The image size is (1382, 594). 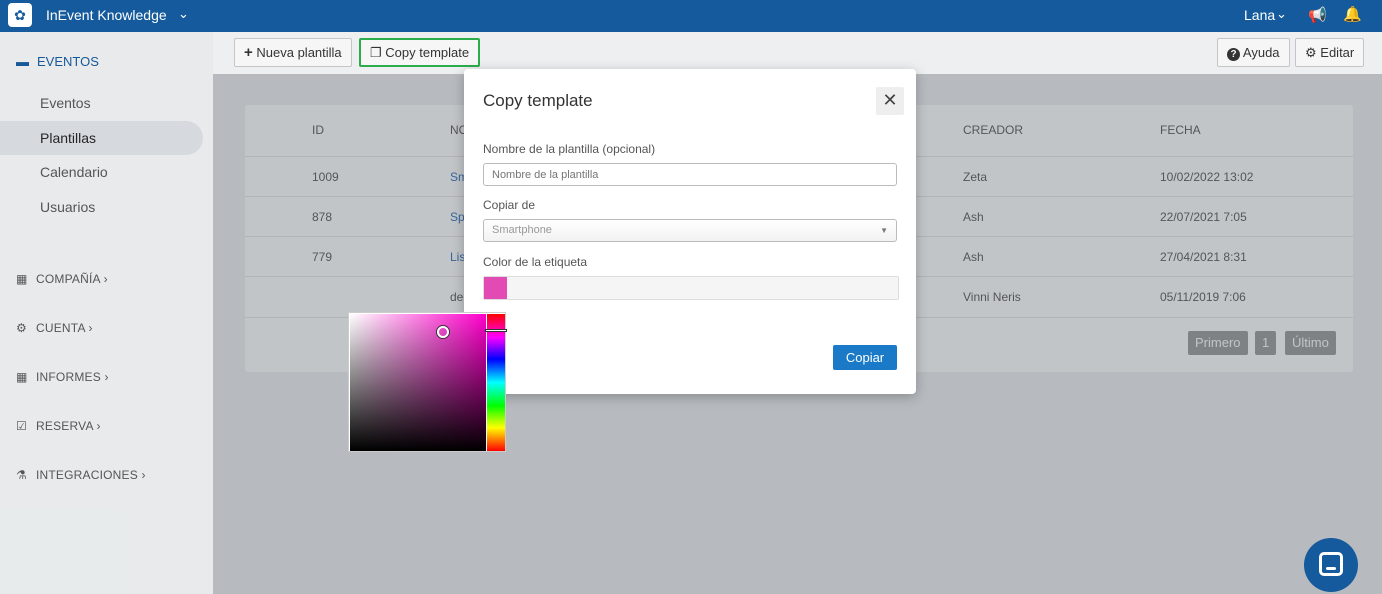 I want to click on sidebar-group-label: INTEGRACIONES, so click(x=87, y=475).